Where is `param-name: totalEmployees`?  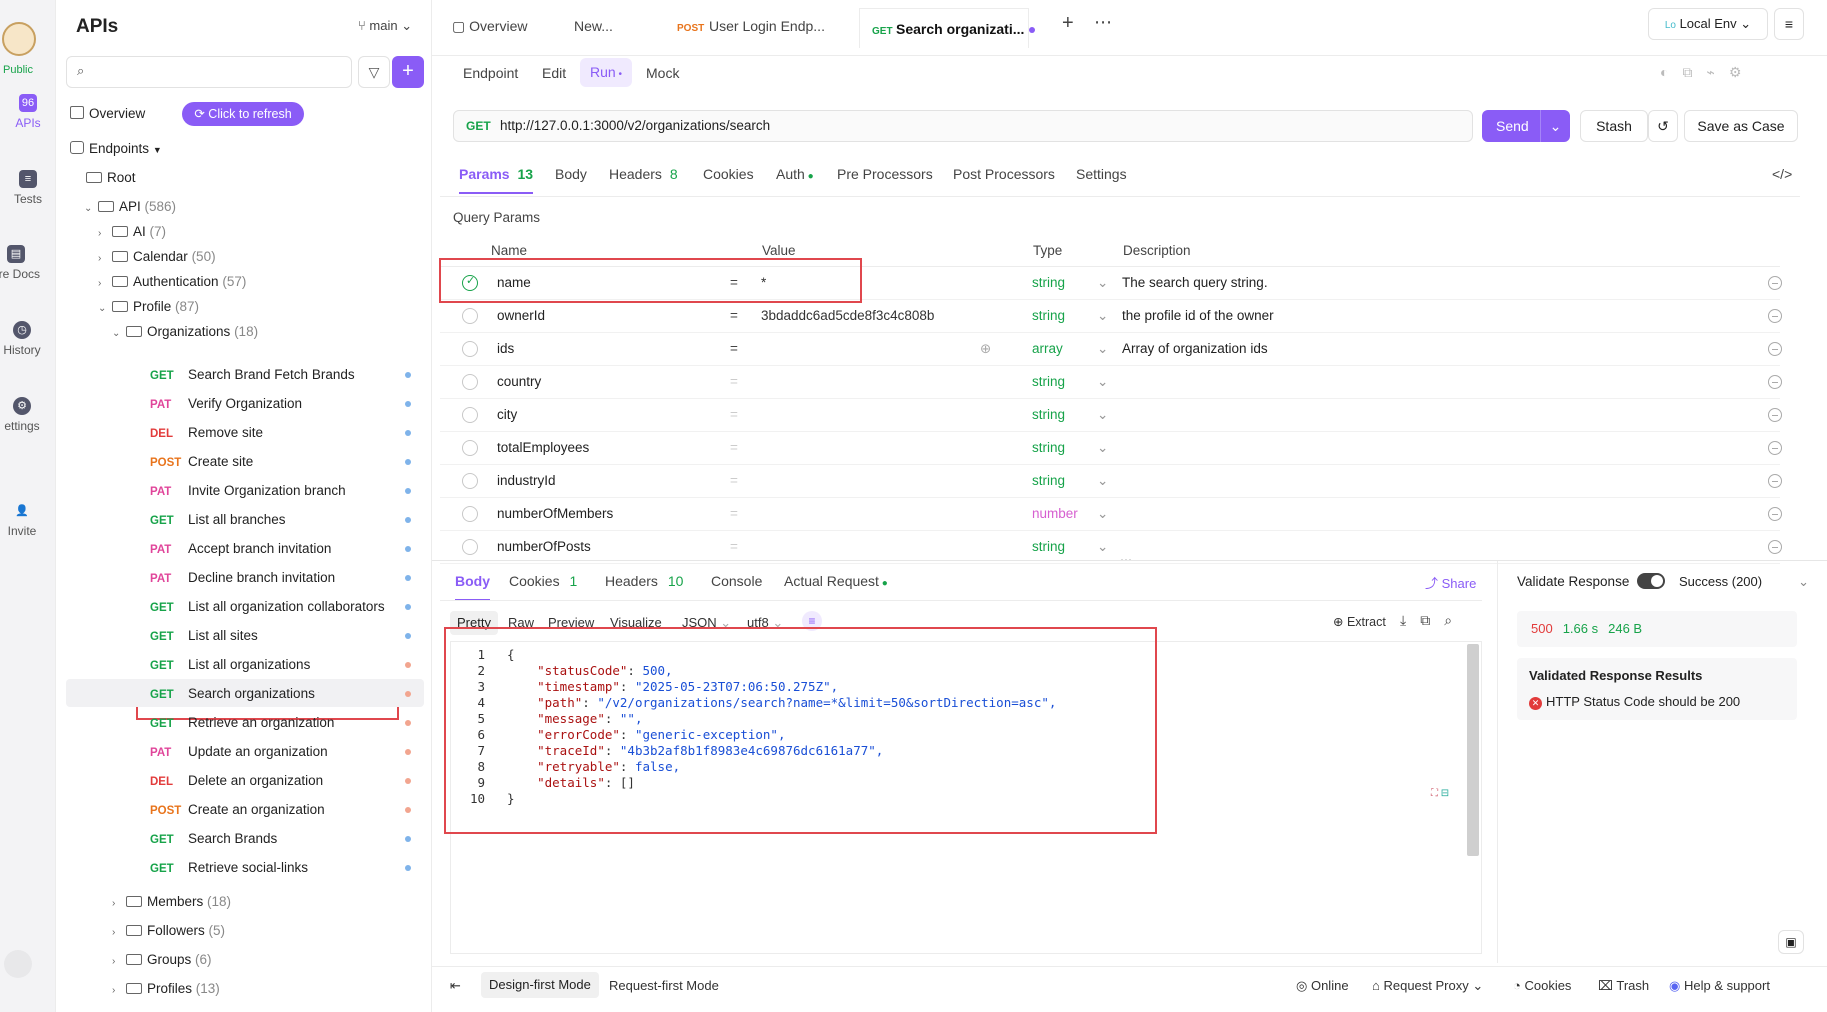 param-name: totalEmployees is located at coordinates (543, 447).